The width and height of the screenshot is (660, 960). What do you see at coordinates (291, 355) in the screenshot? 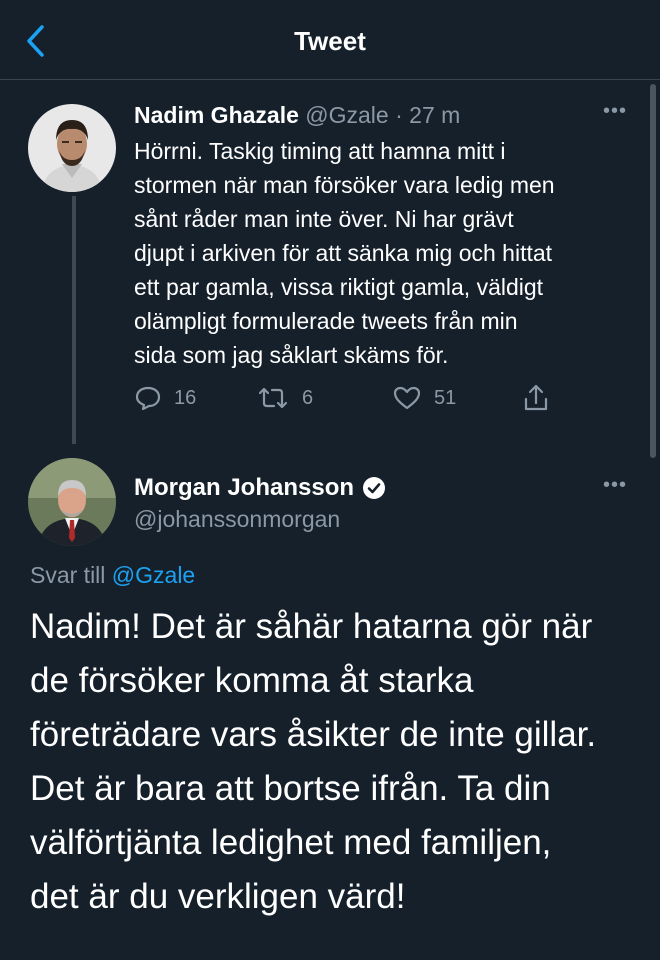
I see `tweet-text-line: sida som jag såklart skäms för.` at bounding box center [291, 355].